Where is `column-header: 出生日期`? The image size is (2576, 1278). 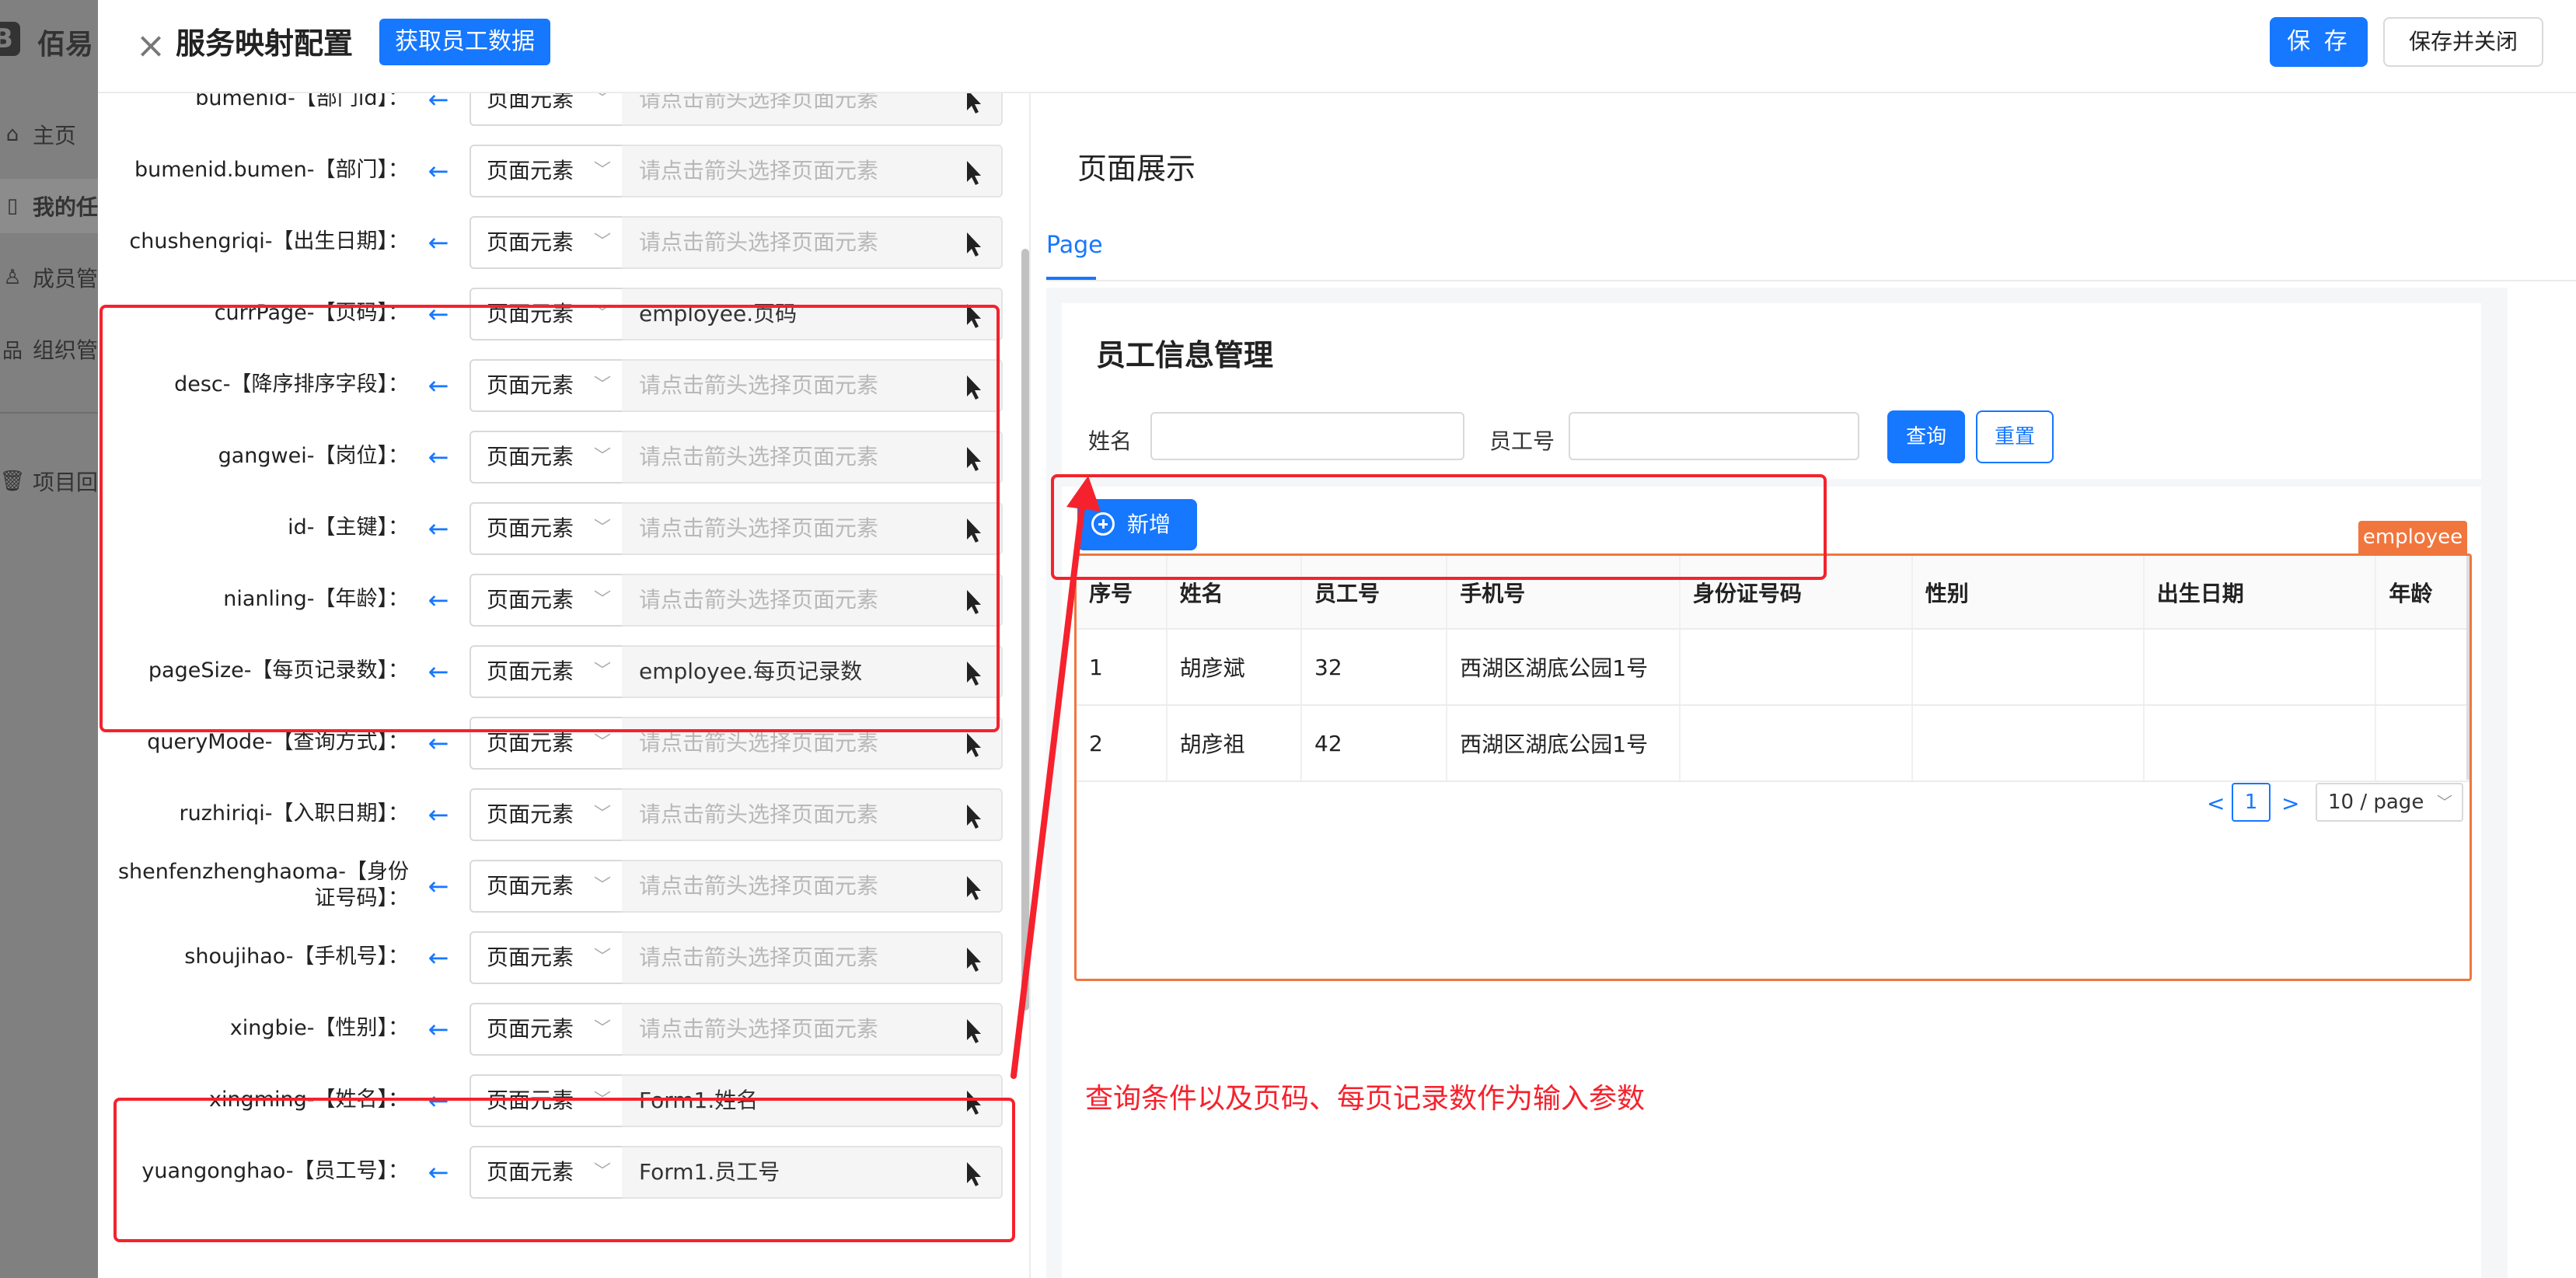 column-header: 出生日期 is located at coordinates (2260, 593).